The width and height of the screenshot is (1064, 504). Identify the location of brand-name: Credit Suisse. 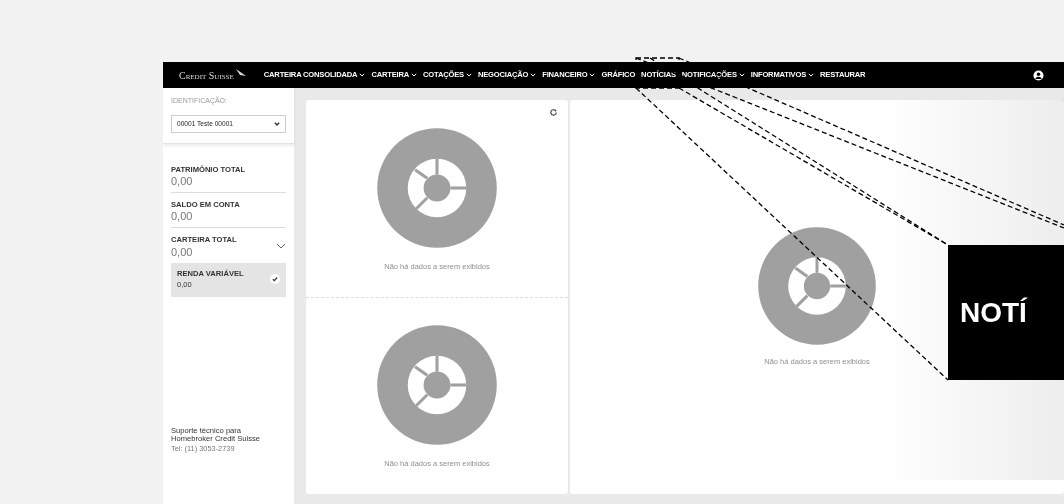
(206, 75).